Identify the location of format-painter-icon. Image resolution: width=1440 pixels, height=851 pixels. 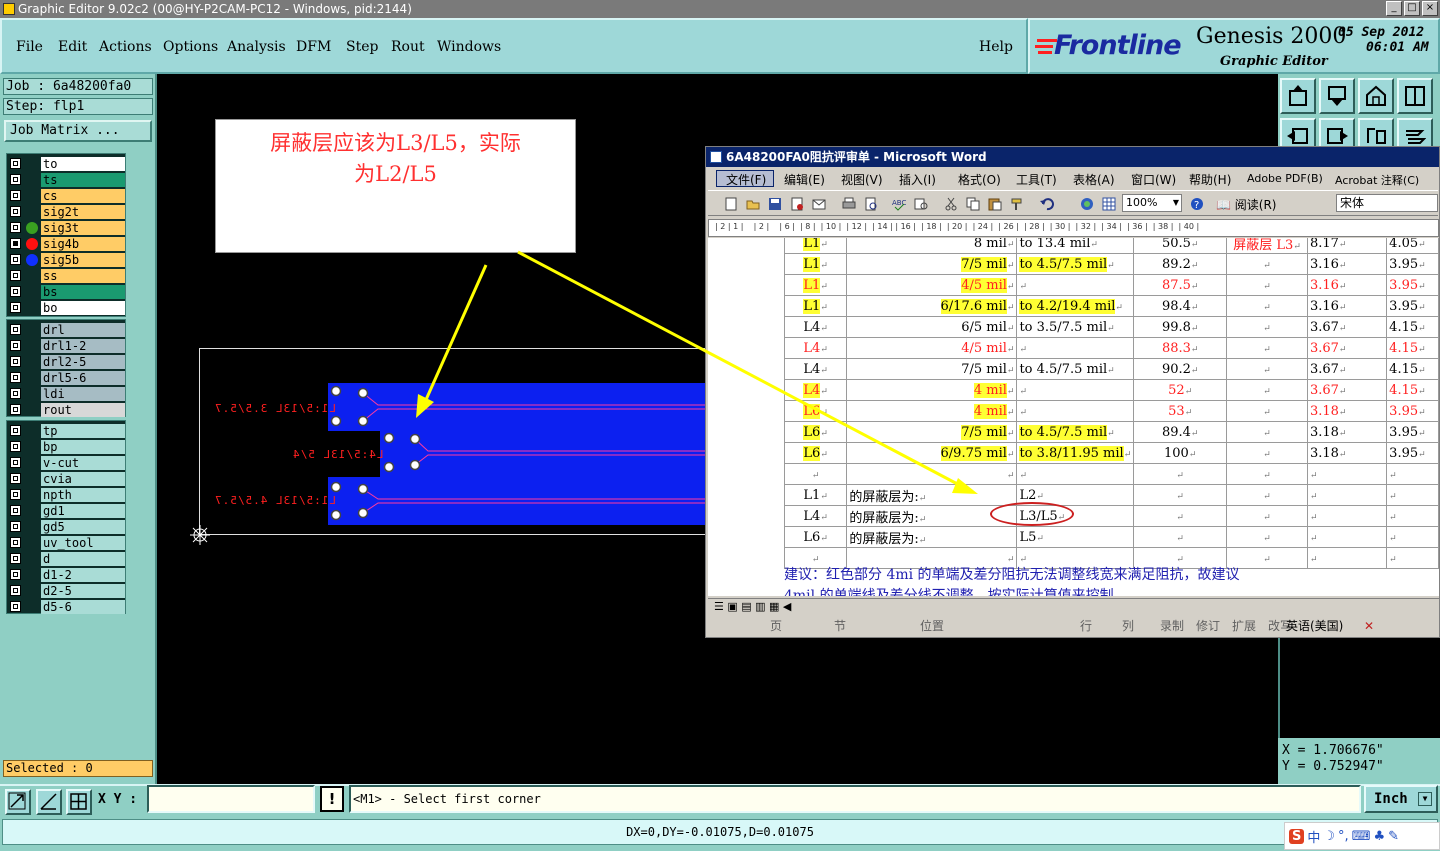
(1017, 204).